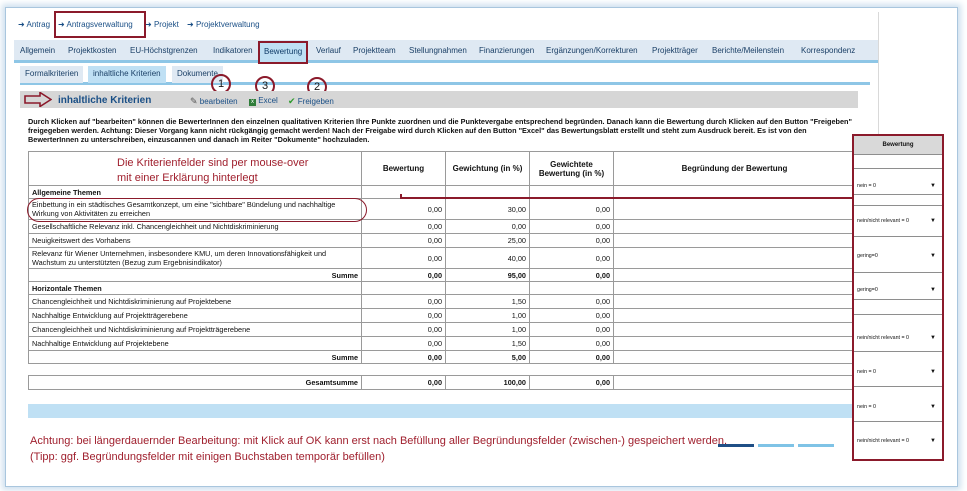 This screenshot has height=491, width=967. I want to click on release-button: ✔ Freigeben, so click(311, 101).